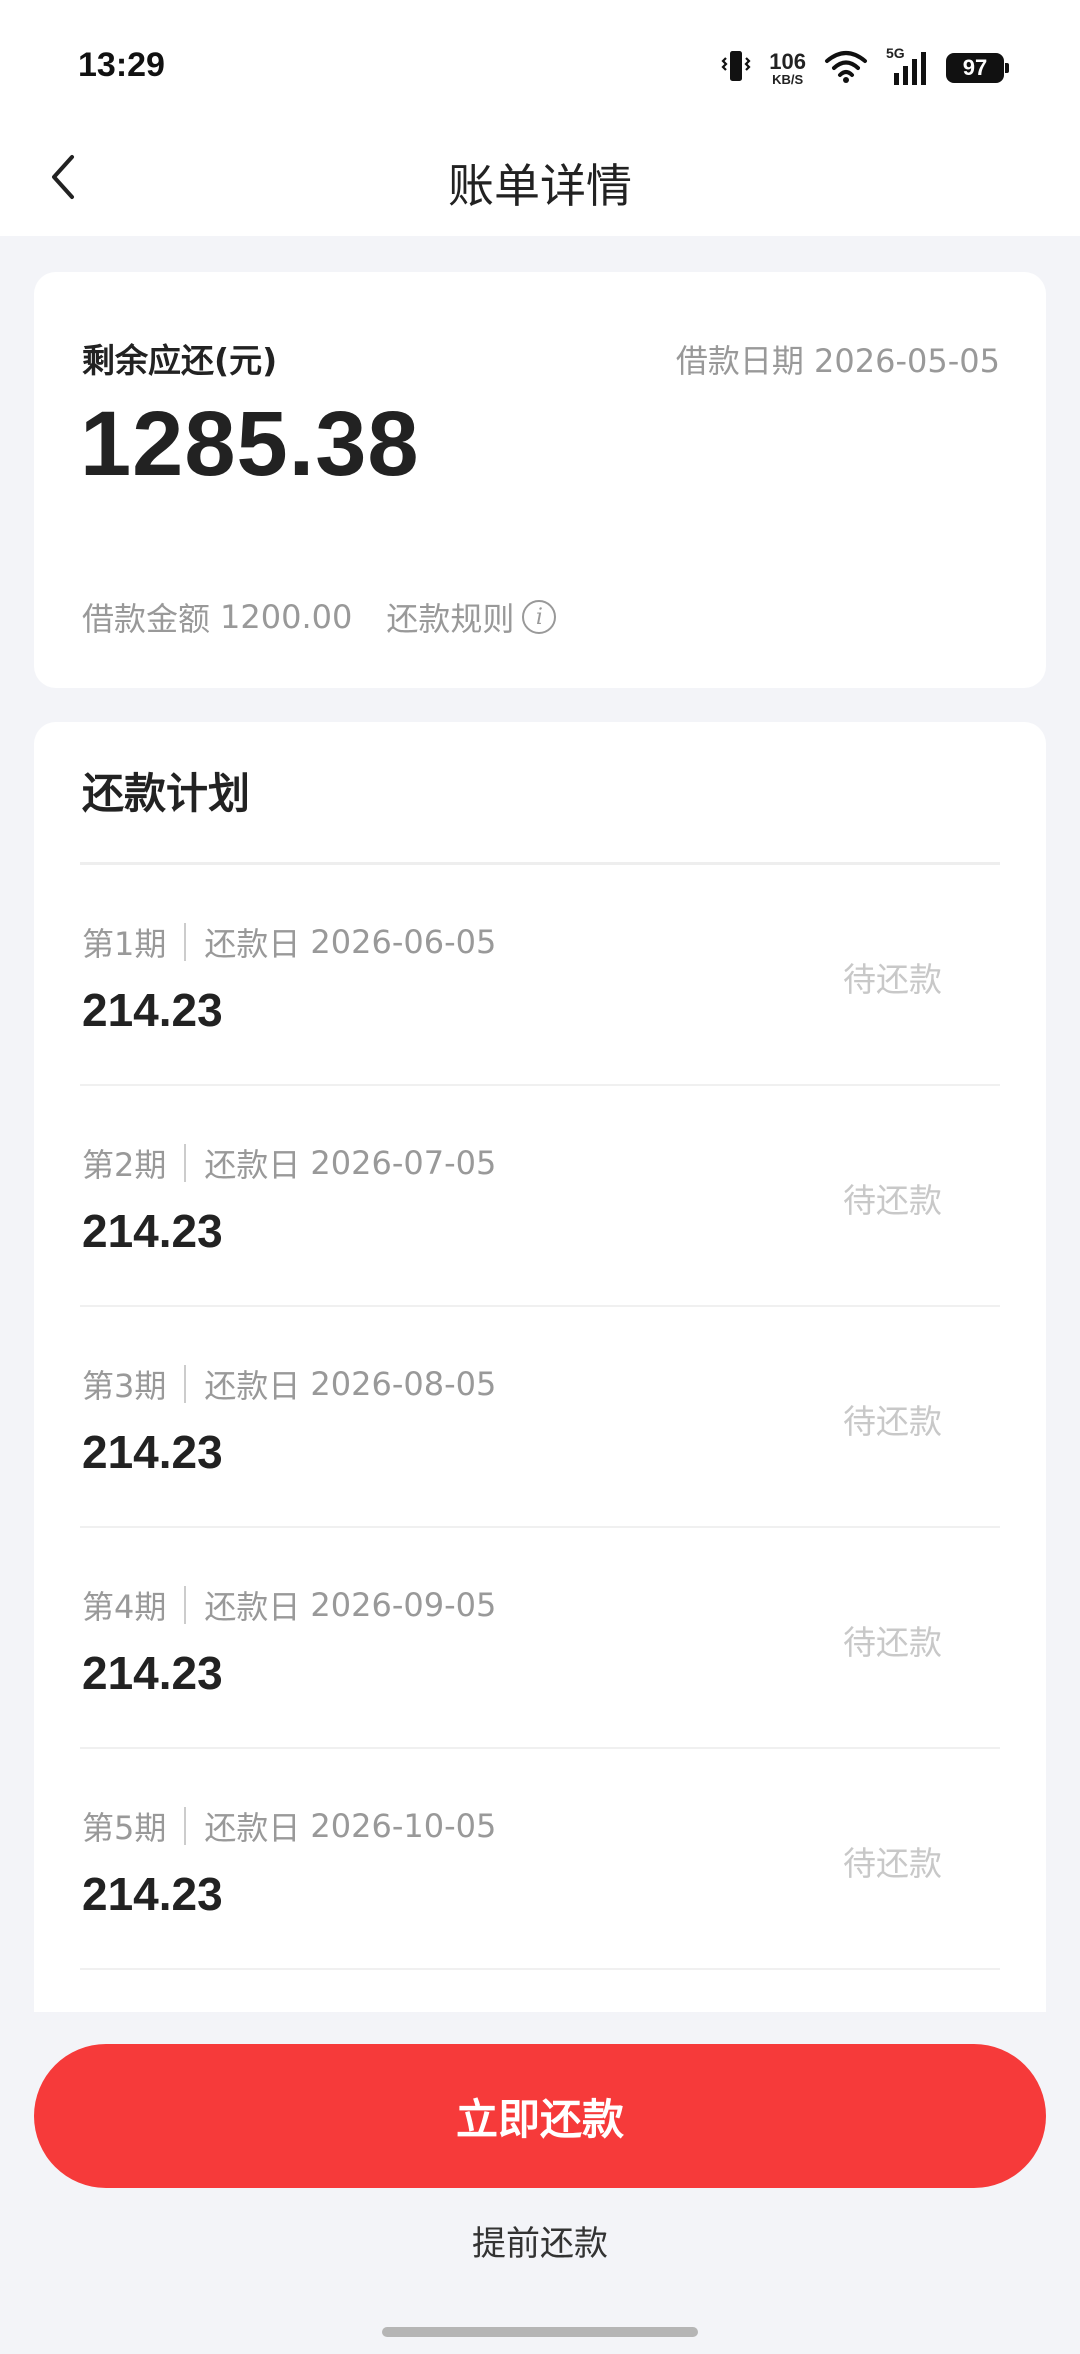 This screenshot has width=1080, height=2354. I want to click on nav-bar: 账单详情, so click(540, 178).